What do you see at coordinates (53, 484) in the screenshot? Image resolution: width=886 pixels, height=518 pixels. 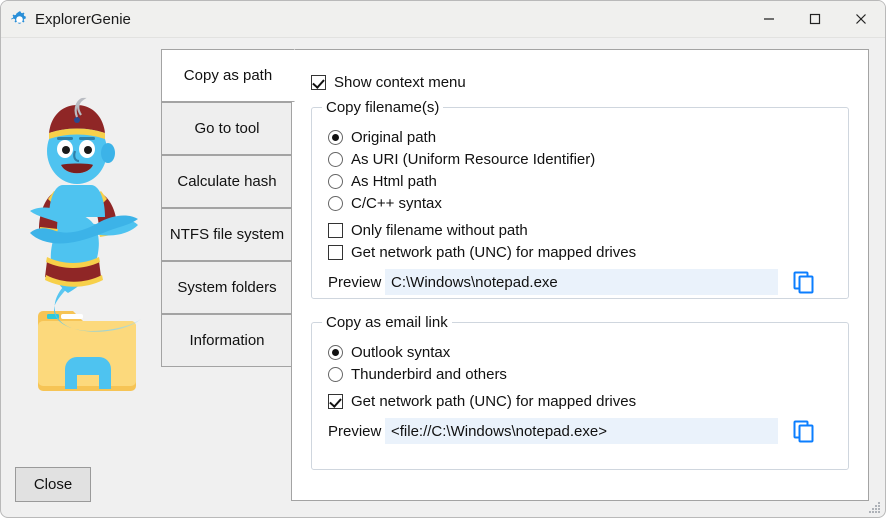 I see `close-button: Close` at bounding box center [53, 484].